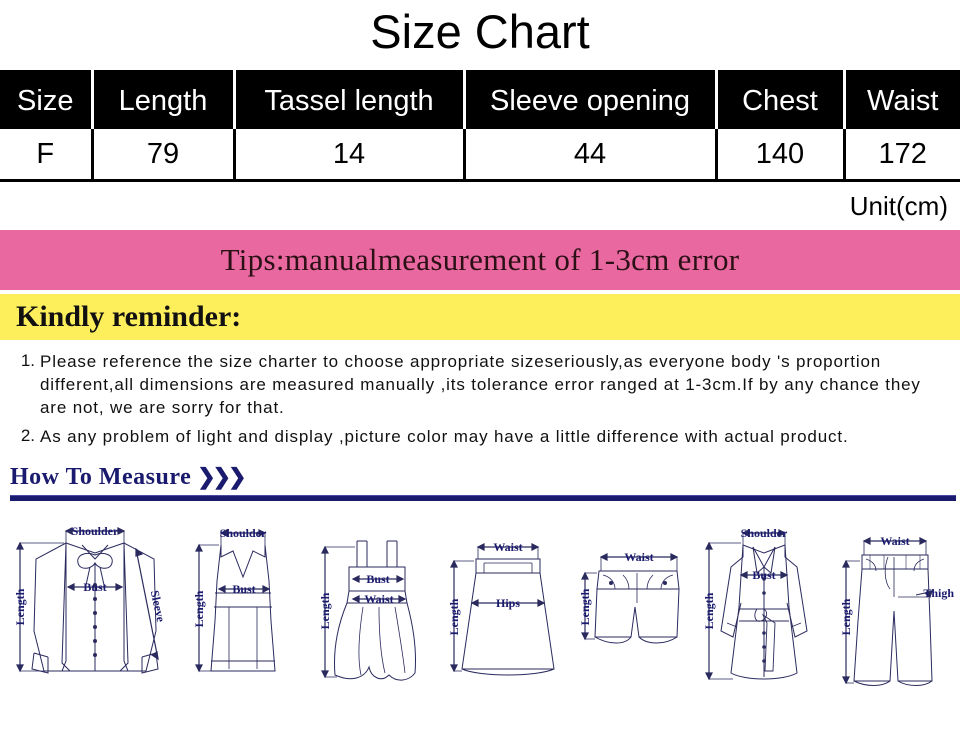  I want to click on diagram-label-sleeve: Sleeve, so click(158, 606).